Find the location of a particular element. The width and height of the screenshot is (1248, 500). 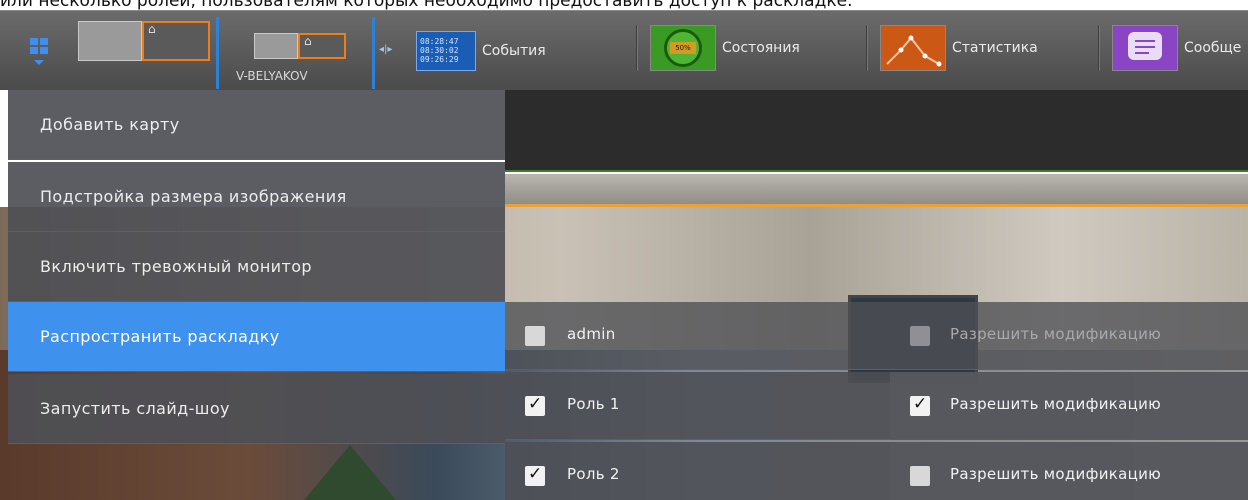

messages-label: Сообще is located at coordinates (1213, 48).